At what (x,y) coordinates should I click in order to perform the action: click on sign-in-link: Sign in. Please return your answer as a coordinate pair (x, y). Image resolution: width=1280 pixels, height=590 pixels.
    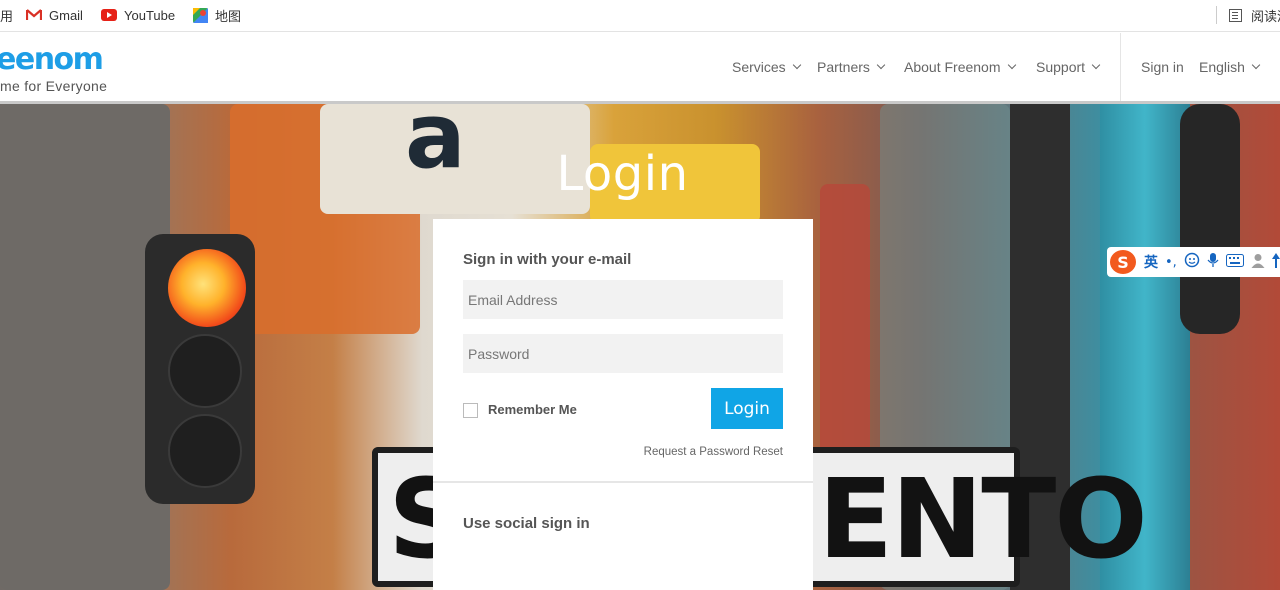
    Looking at the image, I should click on (1162, 67).